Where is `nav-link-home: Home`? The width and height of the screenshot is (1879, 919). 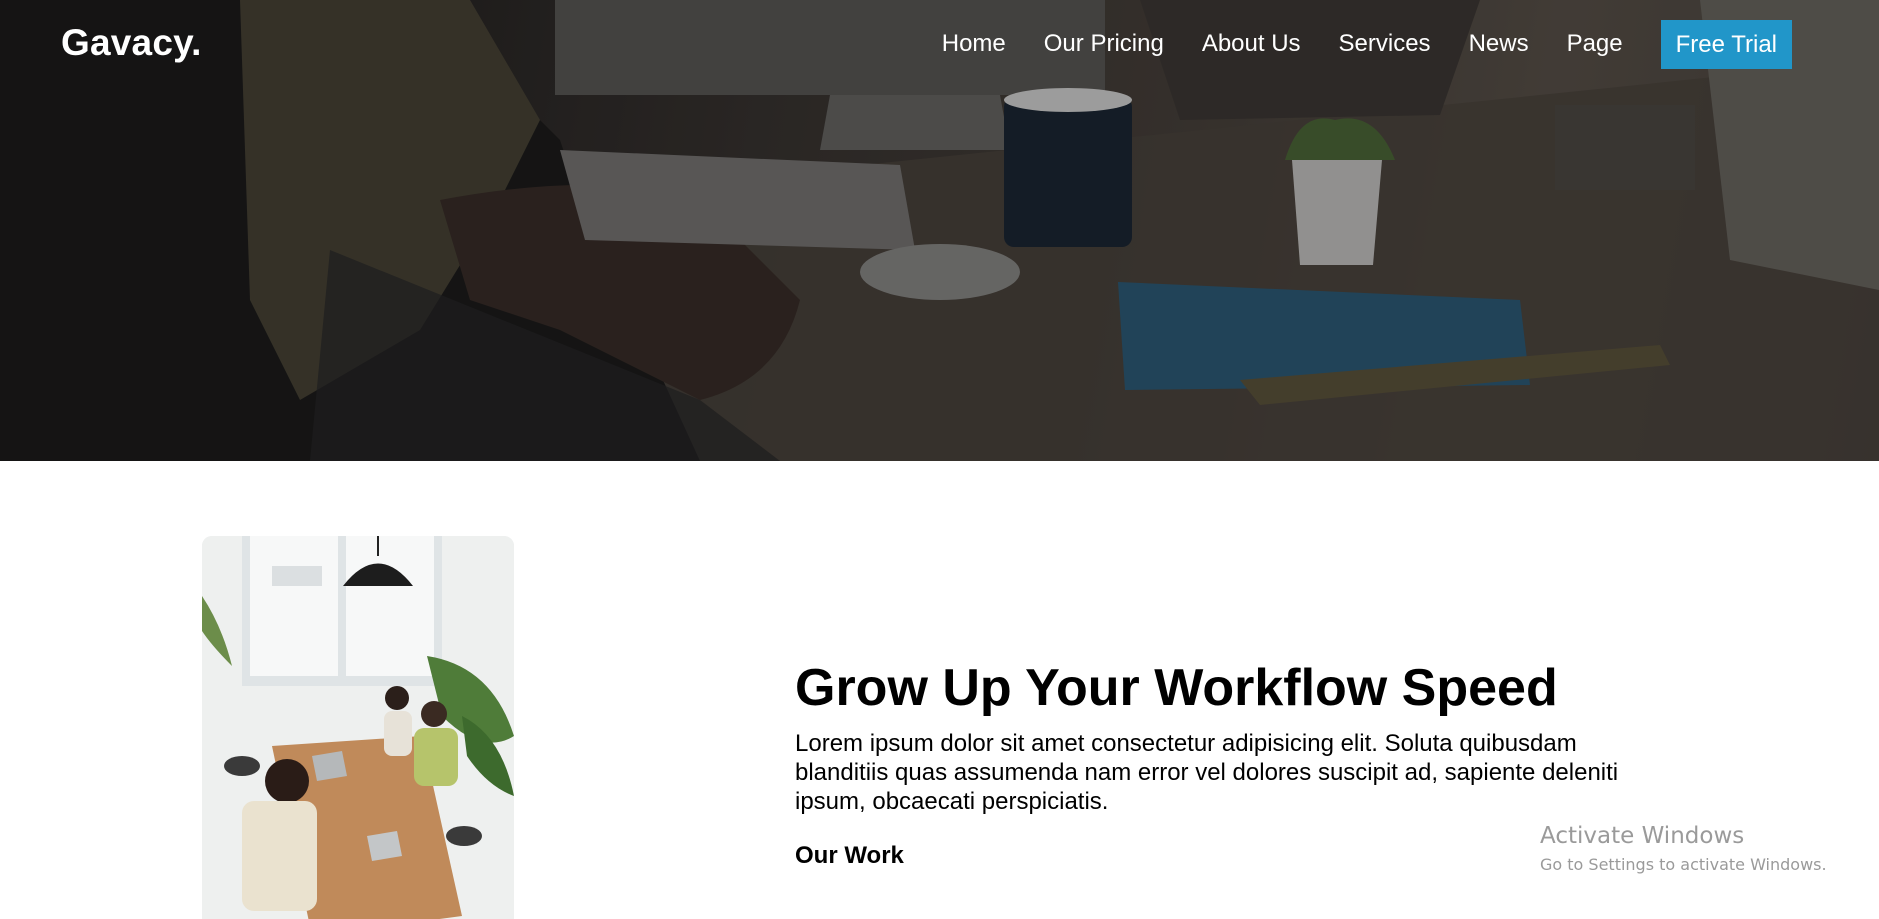 nav-link-home: Home is located at coordinates (974, 44).